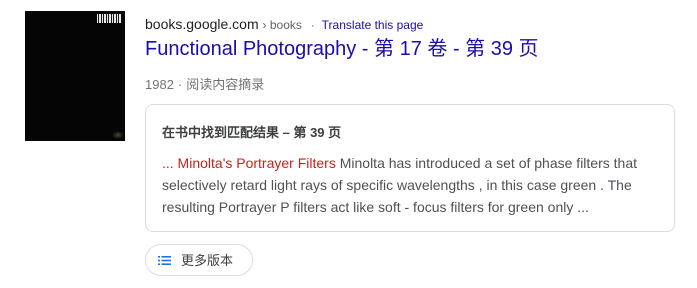 The height and width of the screenshot is (288, 697). What do you see at coordinates (207, 260) in the screenshot?
I see `more-versions-label: 更多版本` at bounding box center [207, 260].